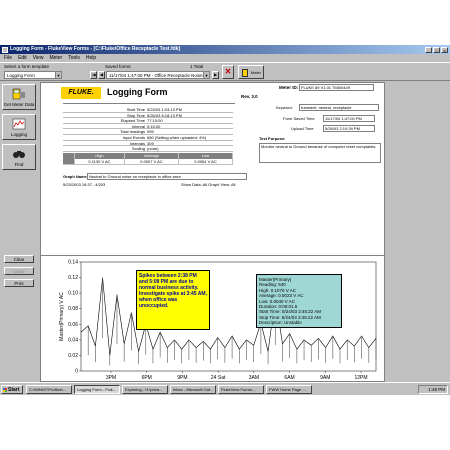  What do you see at coordinates (101, 75) in the screenshot?
I see `previous-record-button: ◀` at bounding box center [101, 75].